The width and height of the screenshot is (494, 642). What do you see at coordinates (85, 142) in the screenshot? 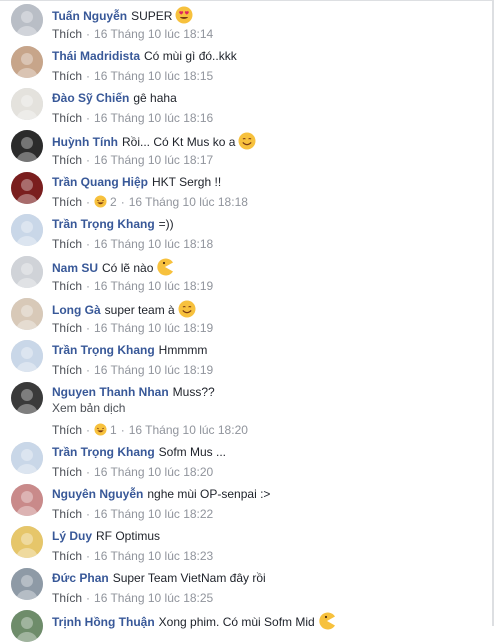
I see `commenter-name-link: Huỳnh Tính` at bounding box center [85, 142].